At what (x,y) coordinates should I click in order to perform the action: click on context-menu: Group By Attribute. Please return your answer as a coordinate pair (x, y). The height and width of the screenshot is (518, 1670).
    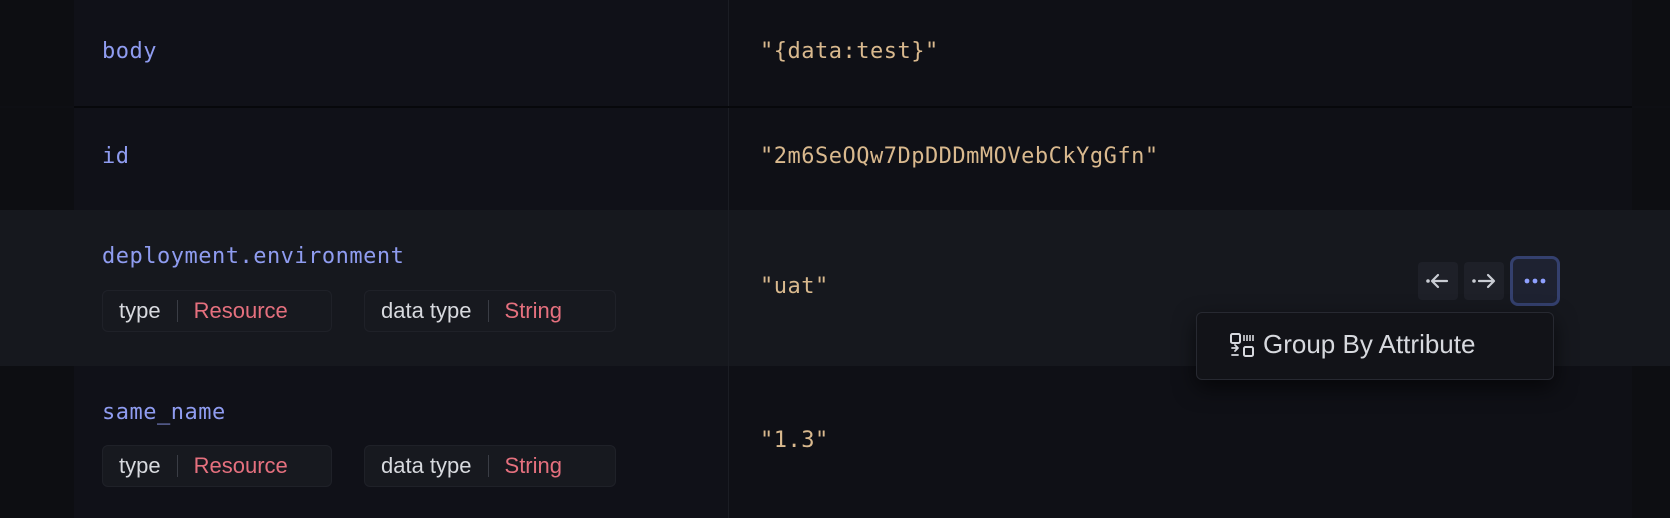
    Looking at the image, I should click on (1375, 346).